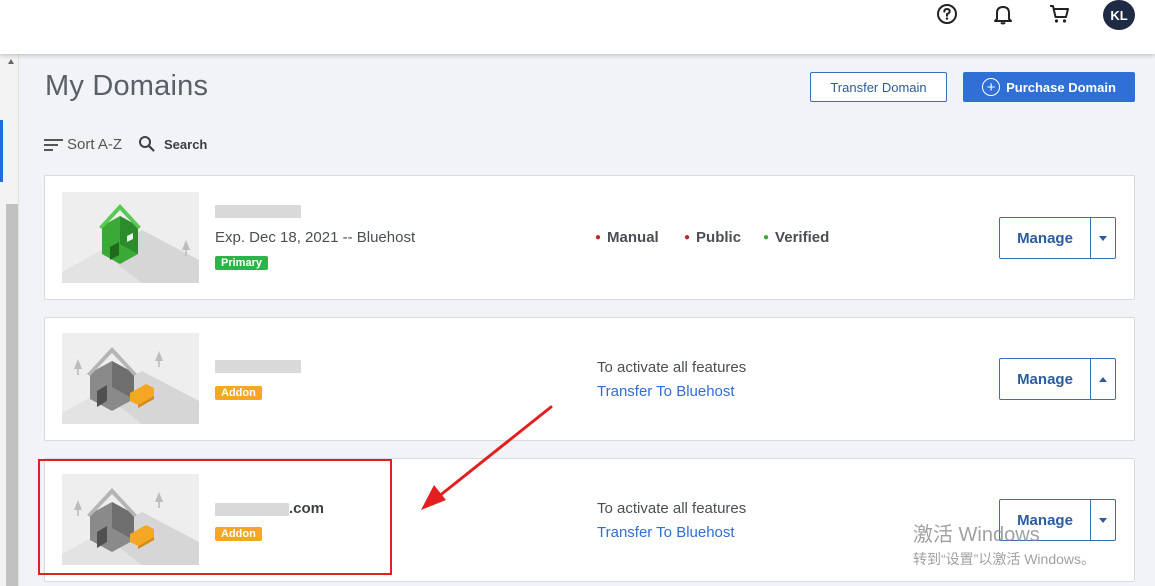 This screenshot has width=1155, height=586. I want to click on purchase-domain-label: Purchase Domain, so click(1061, 87).